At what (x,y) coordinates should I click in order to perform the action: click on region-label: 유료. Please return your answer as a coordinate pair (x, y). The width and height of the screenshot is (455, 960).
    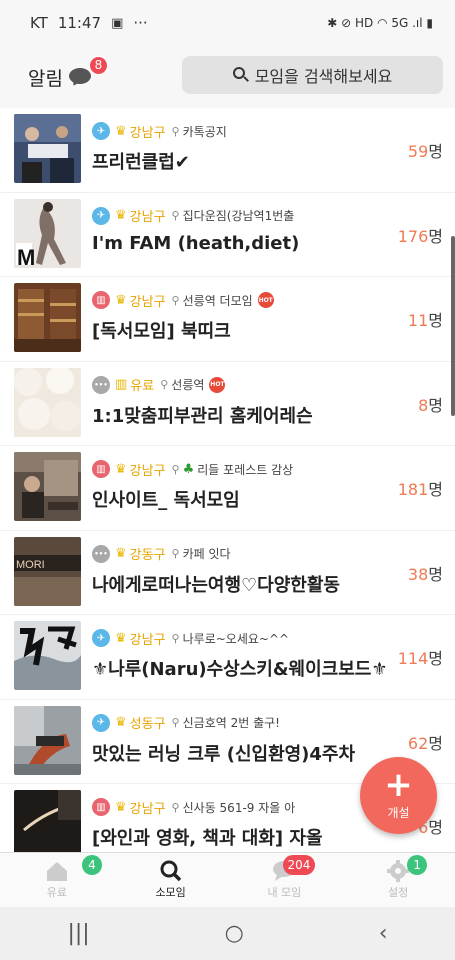
    Looking at the image, I should click on (142, 386).